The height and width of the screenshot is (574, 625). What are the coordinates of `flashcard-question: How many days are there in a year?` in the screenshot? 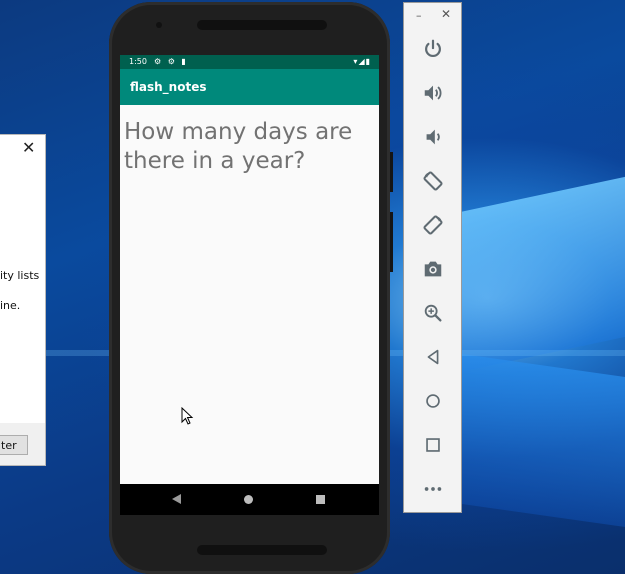 It's located at (249, 147).